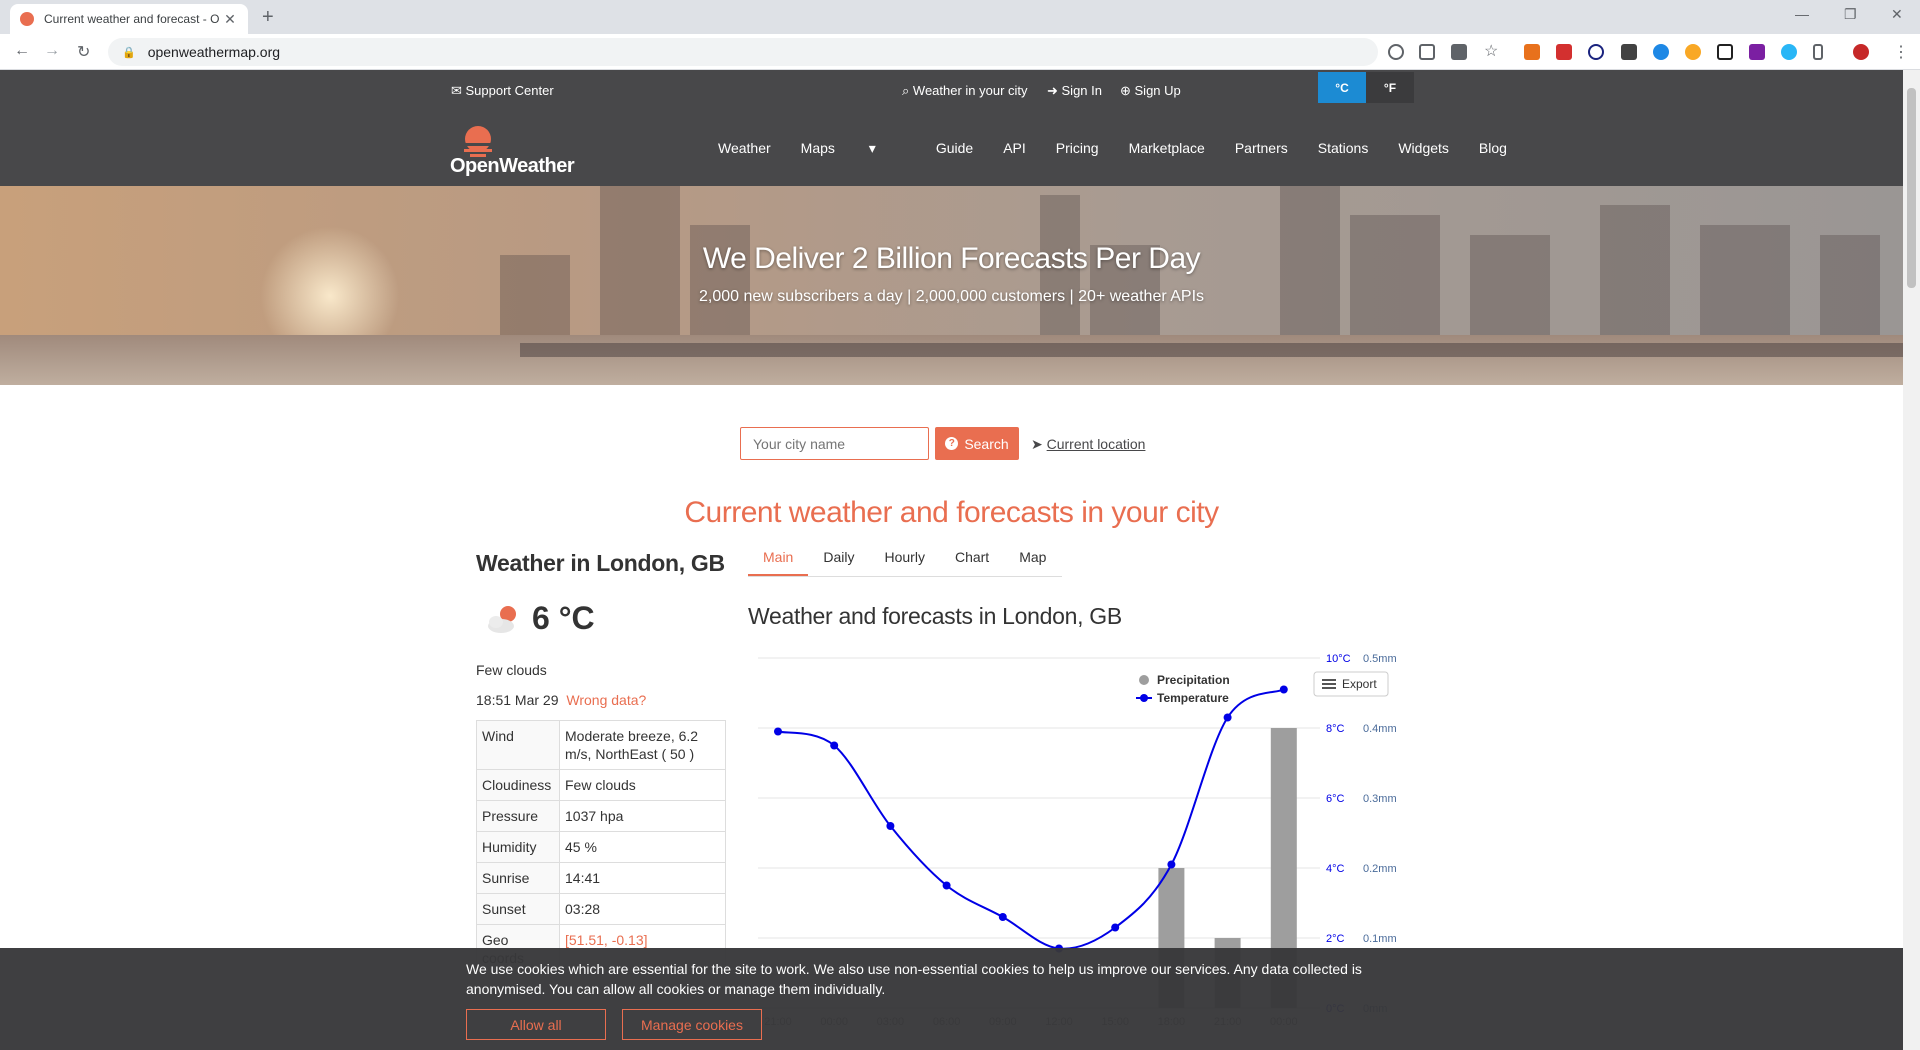 This screenshot has width=1920, height=1050. I want to click on site-info-icon, so click(1396, 52).